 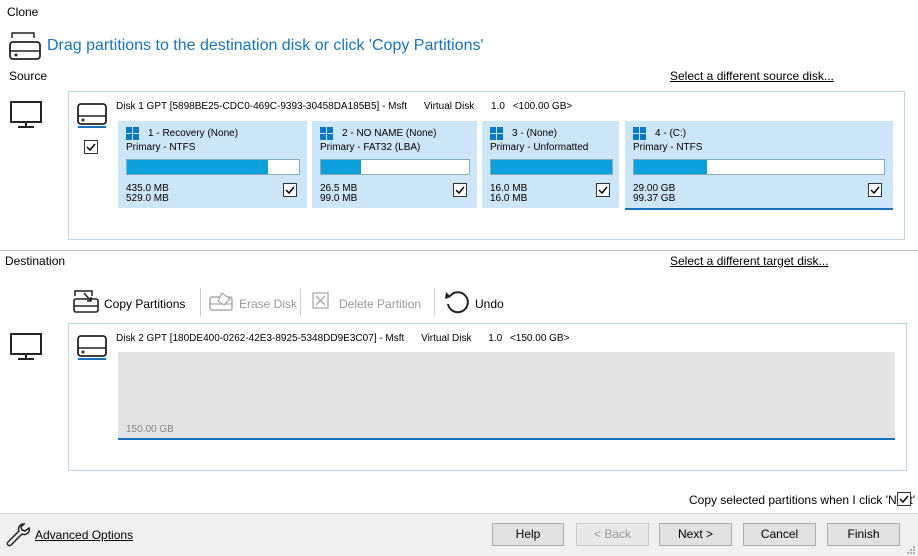 What do you see at coordinates (389, 133) in the screenshot?
I see `partition-title: 2 - NO NAME (None)` at bounding box center [389, 133].